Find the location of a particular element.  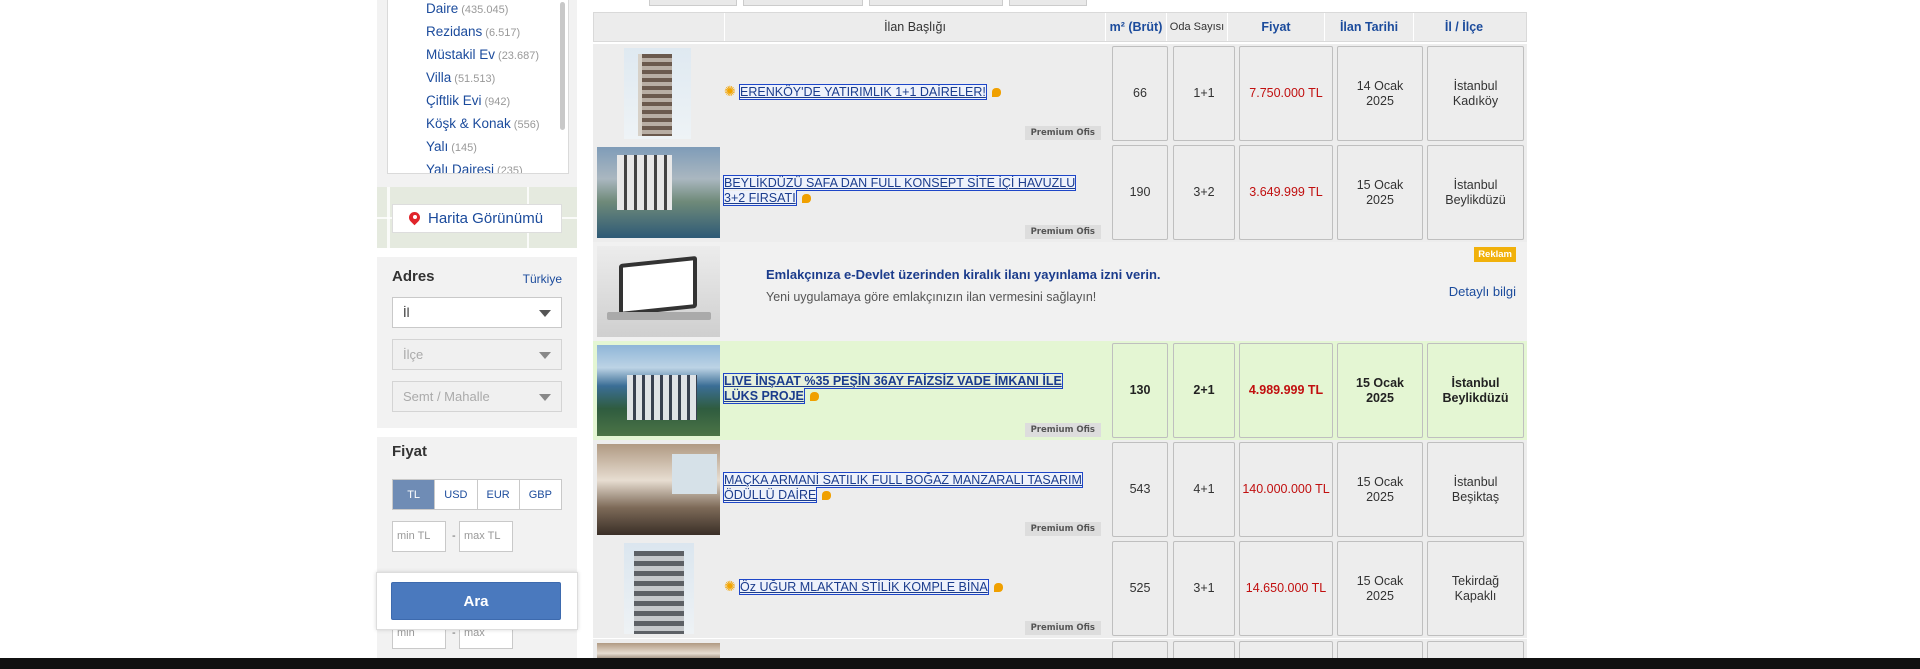

price-title: Fiyat is located at coordinates (410, 451).